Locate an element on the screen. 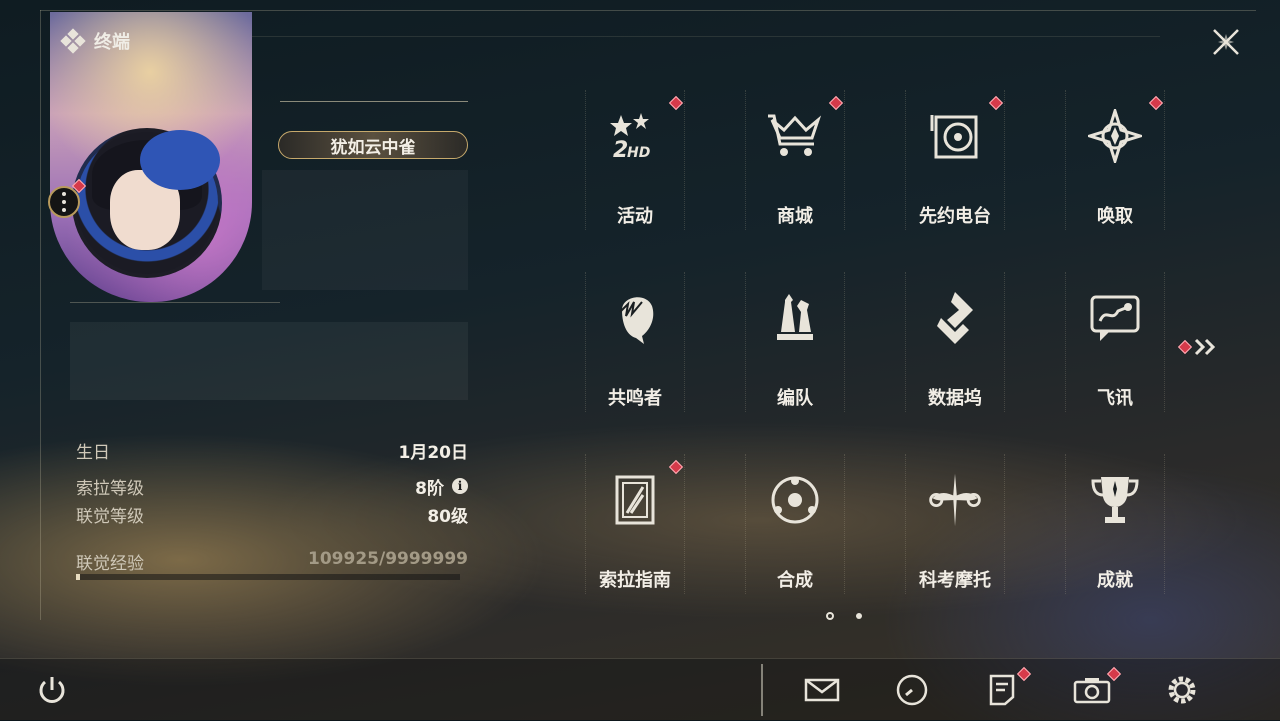 This screenshot has width=1280, height=721. avatar-beret is located at coordinates (180, 160).